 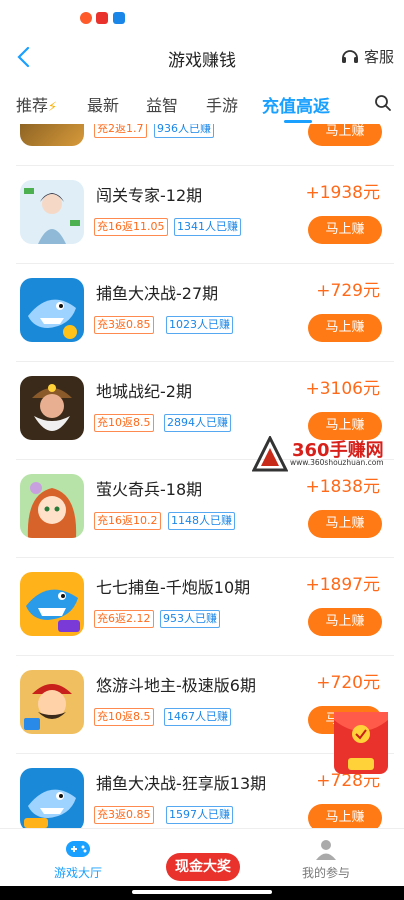 I want to click on headset-icon, so click(x=349, y=56).